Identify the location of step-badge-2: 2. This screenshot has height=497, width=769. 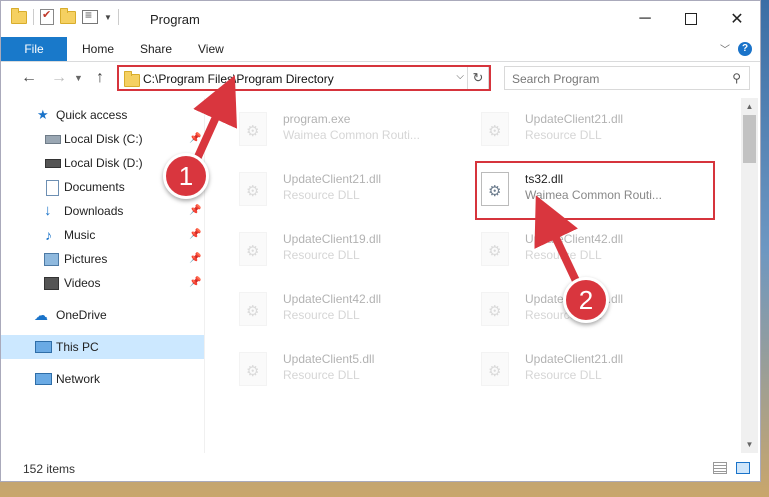
(586, 300).